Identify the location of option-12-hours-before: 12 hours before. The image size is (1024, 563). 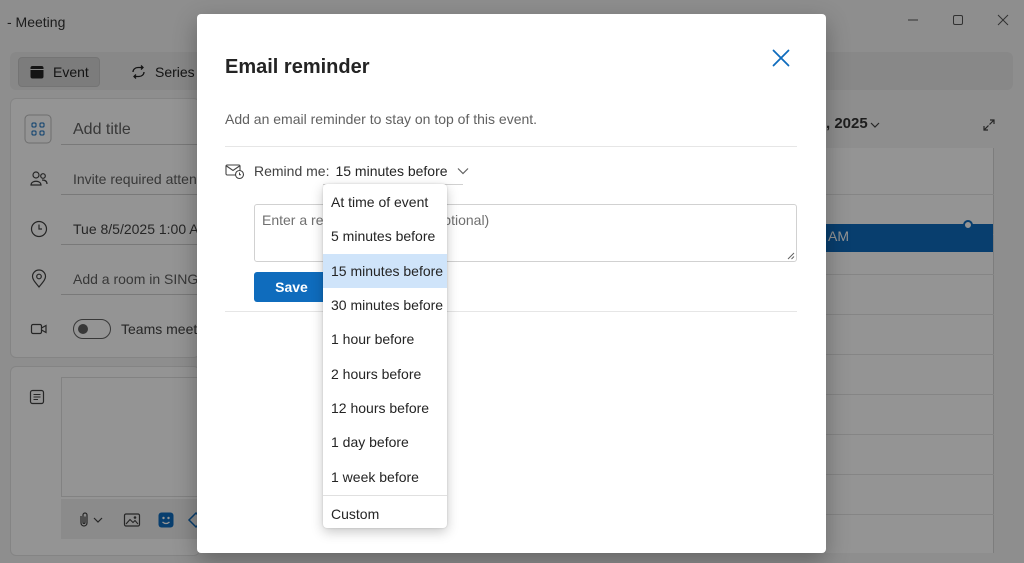
(385, 408).